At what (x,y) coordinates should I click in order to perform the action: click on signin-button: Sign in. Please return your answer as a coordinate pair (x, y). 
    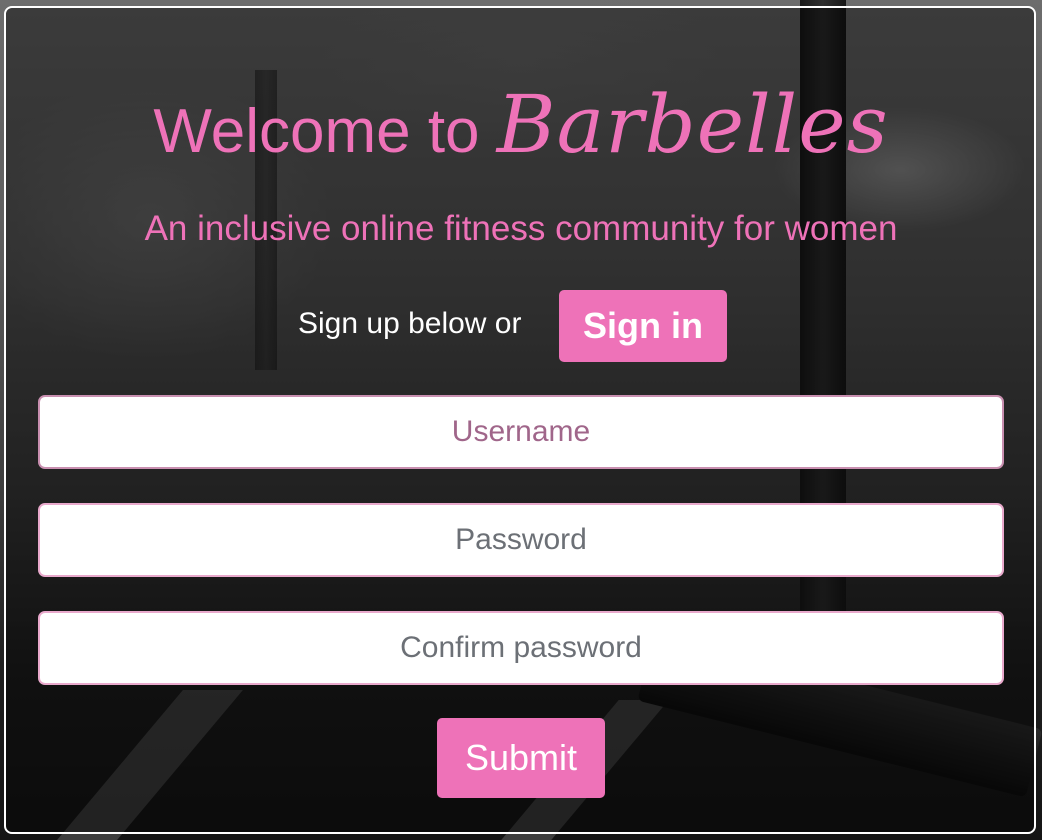
    Looking at the image, I should click on (643, 326).